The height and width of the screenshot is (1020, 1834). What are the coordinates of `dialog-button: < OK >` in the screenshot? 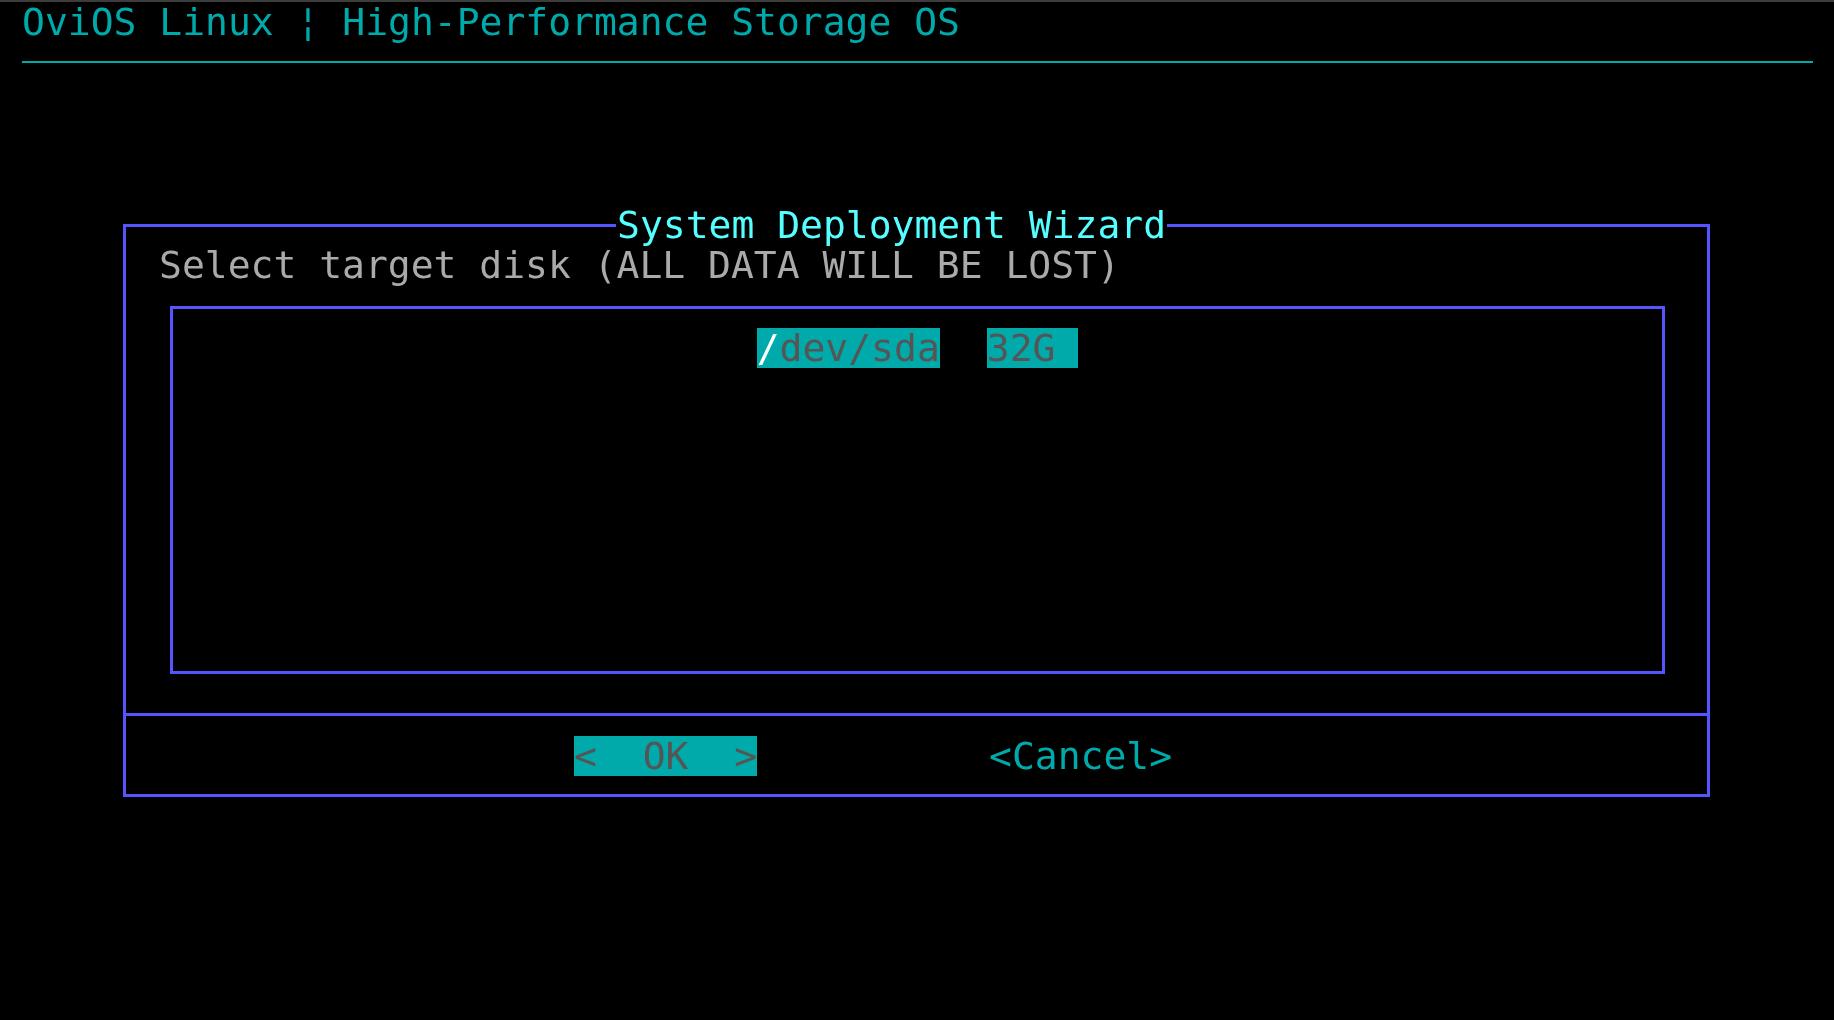 It's located at (666, 756).